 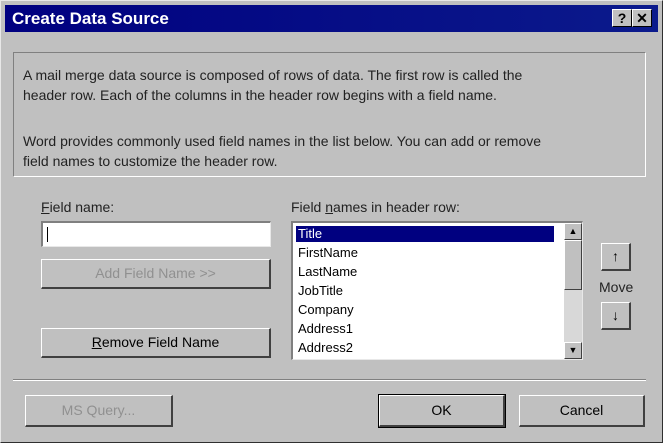 What do you see at coordinates (573, 231) in the screenshot?
I see `scroll-up-arrow-icon: ▲` at bounding box center [573, 231].